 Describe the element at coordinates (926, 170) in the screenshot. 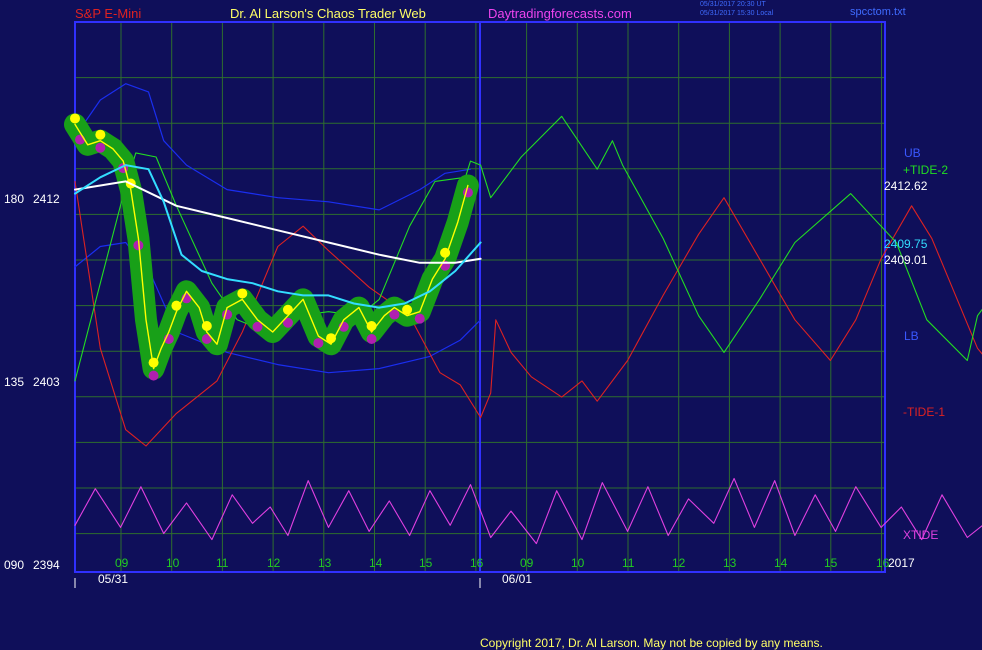

I see `tide-plus-label: +TIDE-2` at that location.